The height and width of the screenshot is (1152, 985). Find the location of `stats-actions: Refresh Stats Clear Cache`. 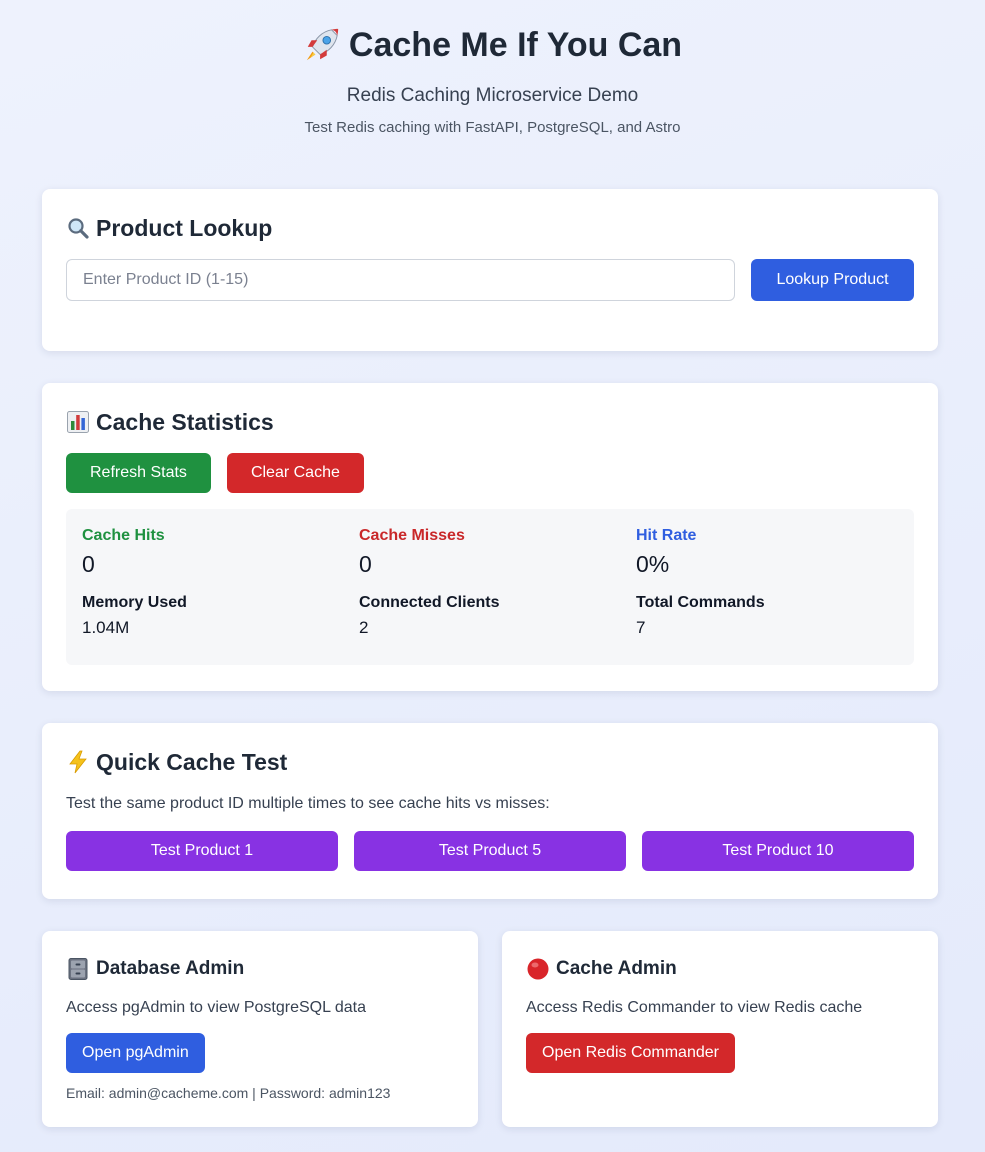

stats-actions: Refresh Stats Clear Cache is located at coordinates (490, 473).